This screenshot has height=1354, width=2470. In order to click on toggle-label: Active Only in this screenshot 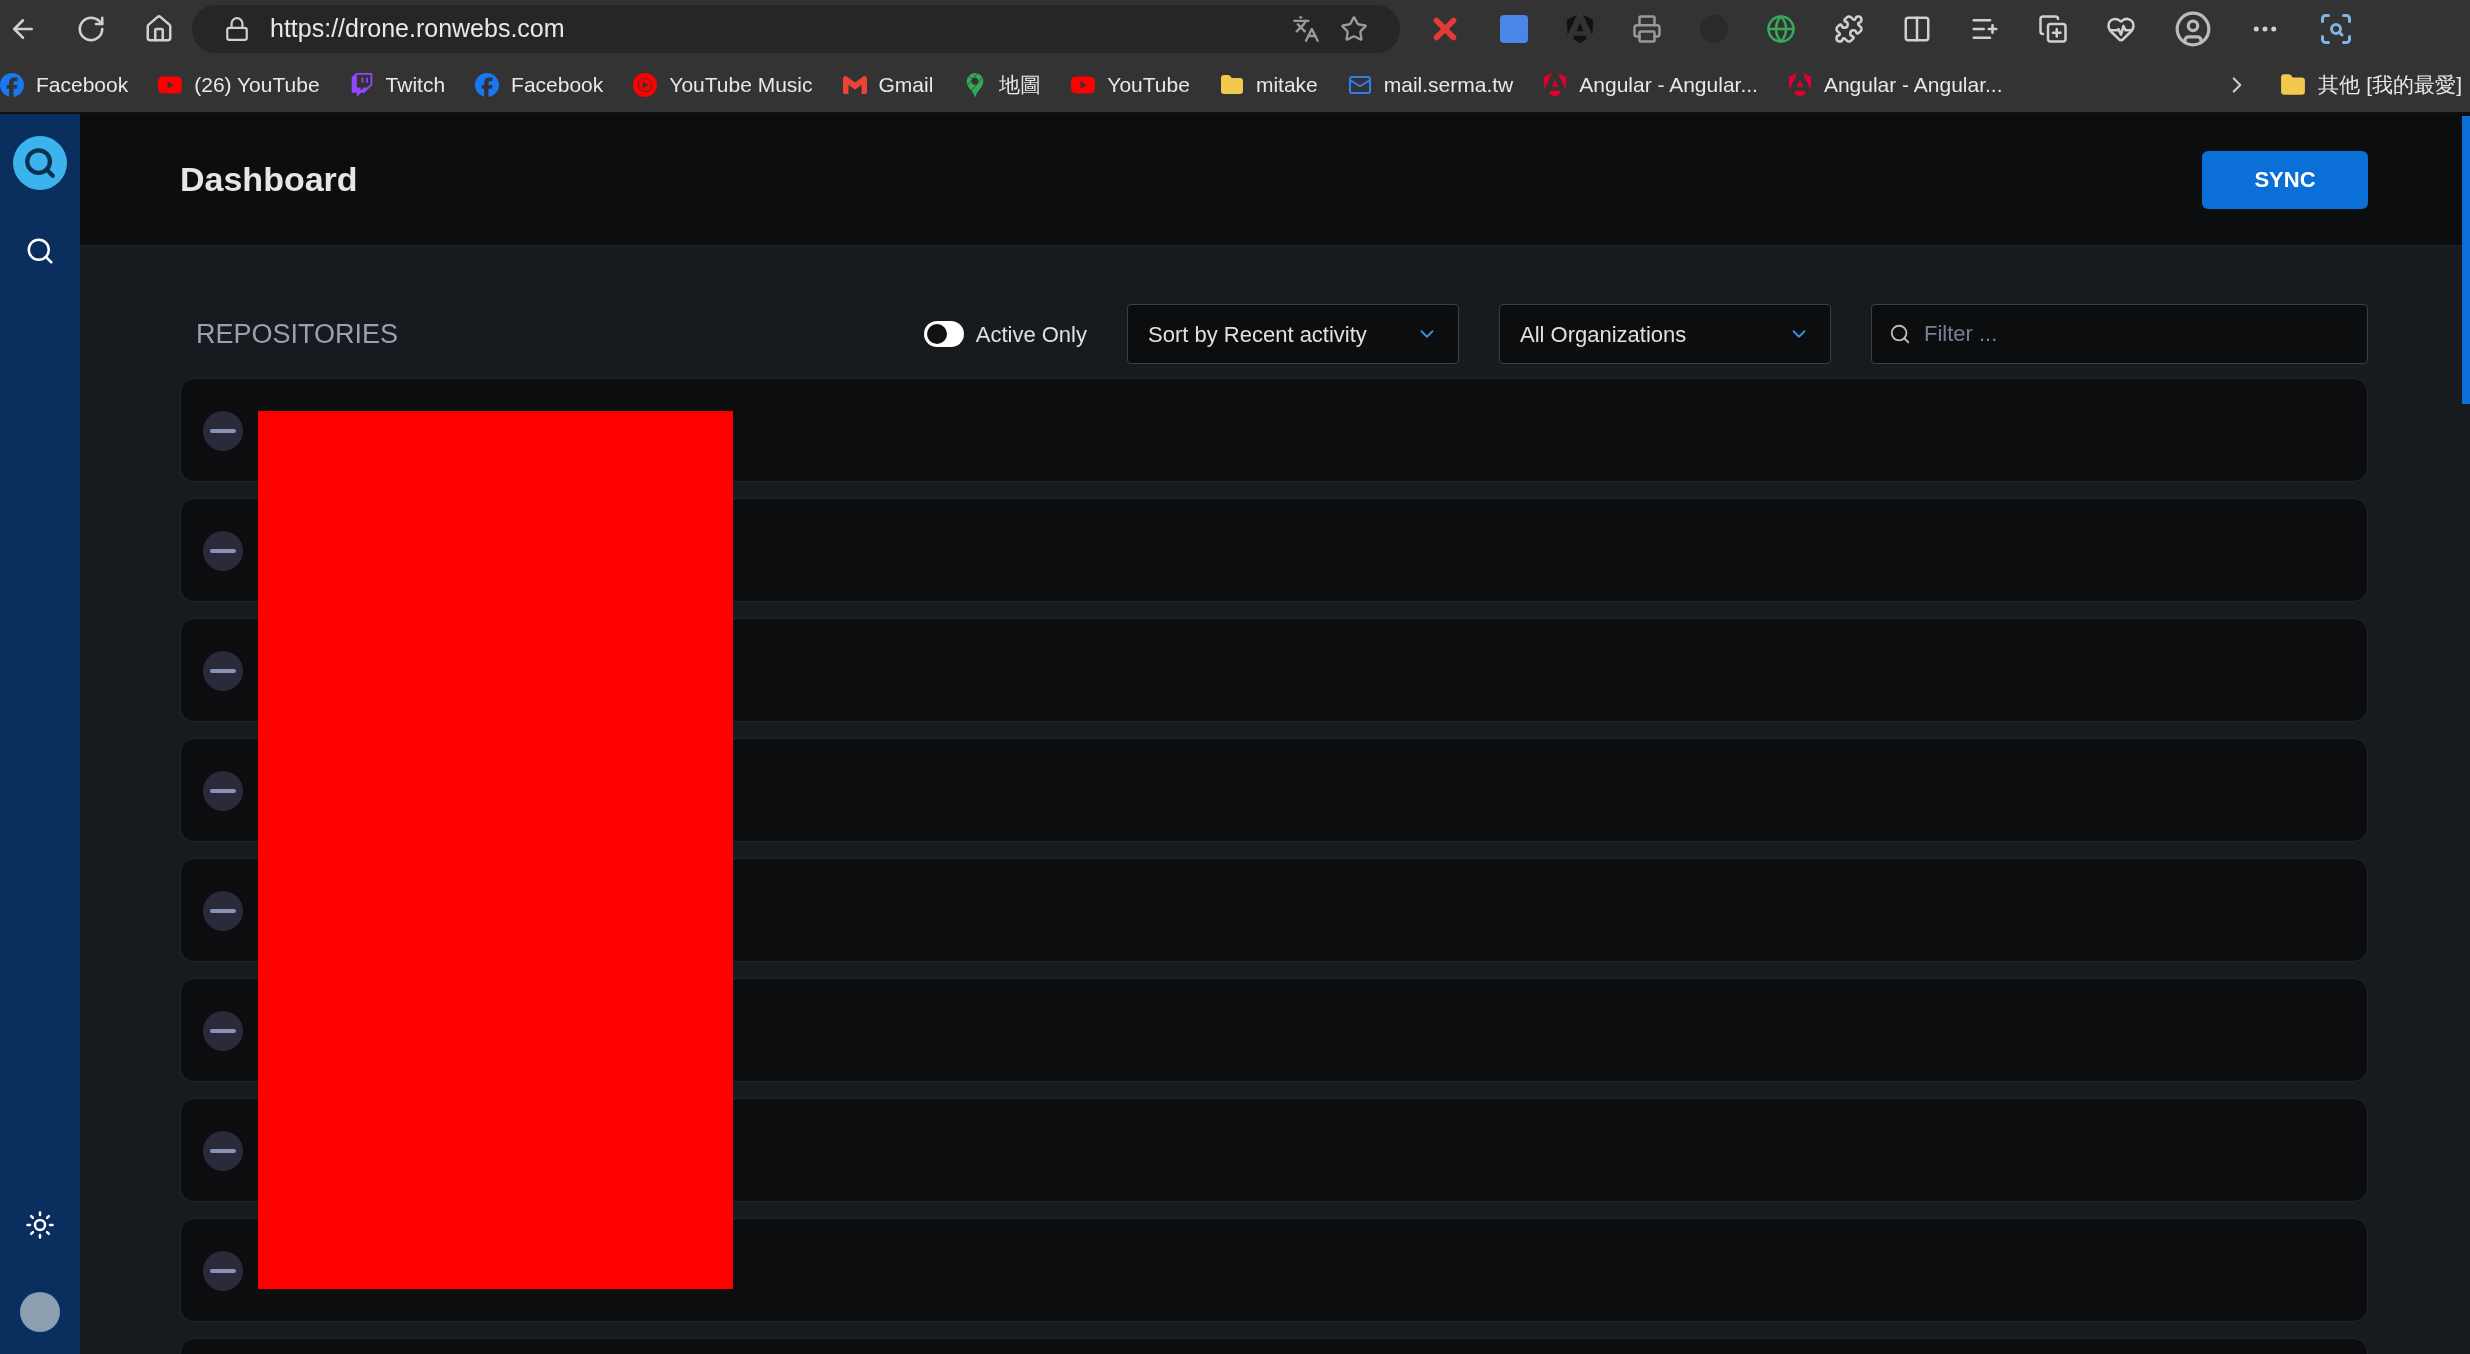, I will do `click(1031, 334)`.